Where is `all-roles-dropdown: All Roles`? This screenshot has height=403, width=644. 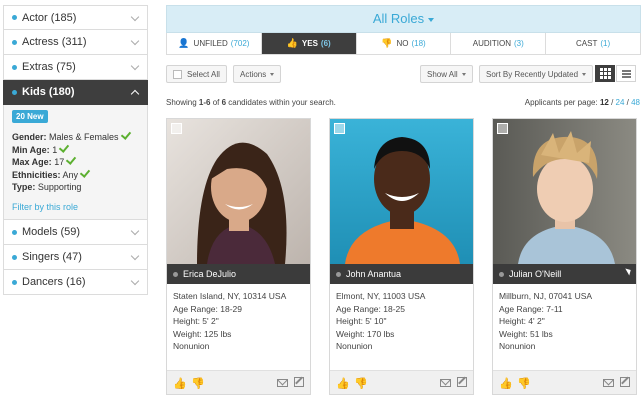 all-roles-dropdown: All Roles is located at coordinates (403, 19).